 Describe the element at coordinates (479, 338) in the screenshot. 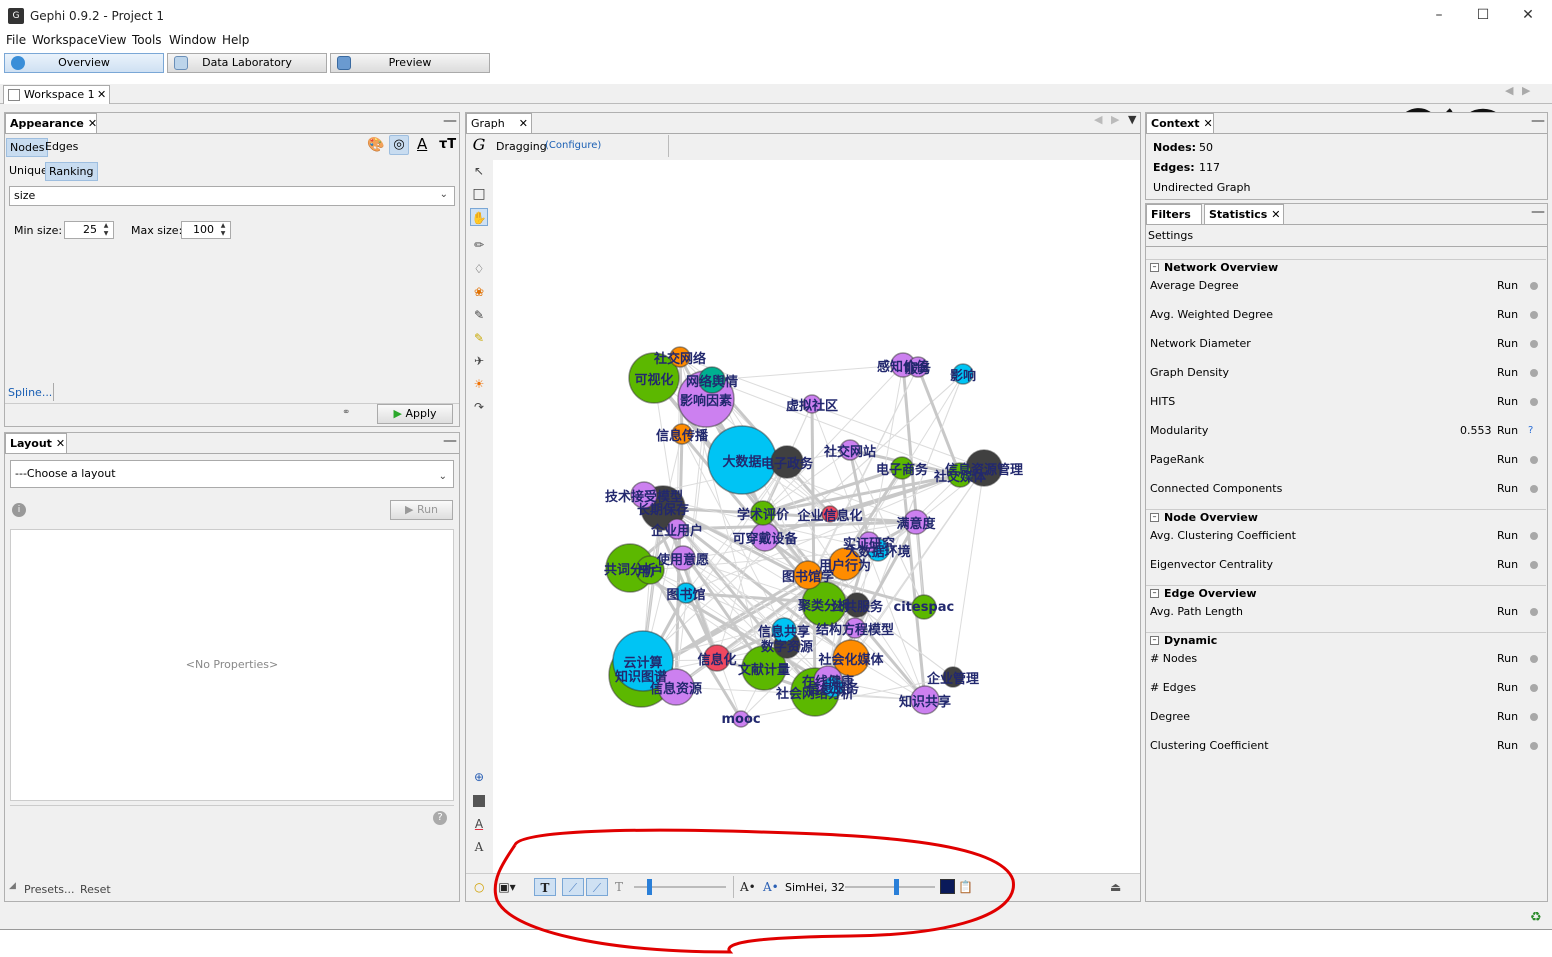

I see `edge-pencil-icon: ✎` at that location.